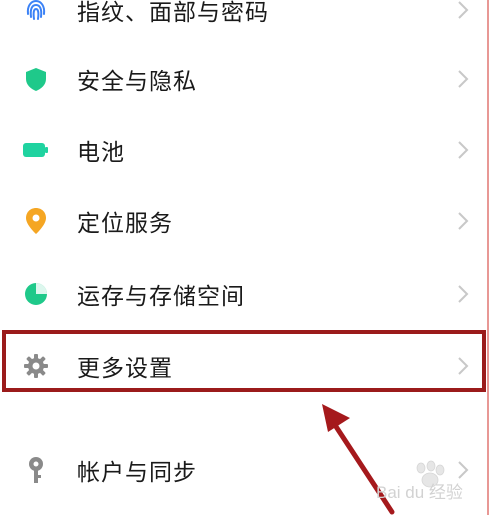 The height and width of the screenshot is (515, 493). What do you see at coordinates (419, 492) in the screenshot?
I see `watermark-text: Bai du 经验` at bounding box center [419, 492].